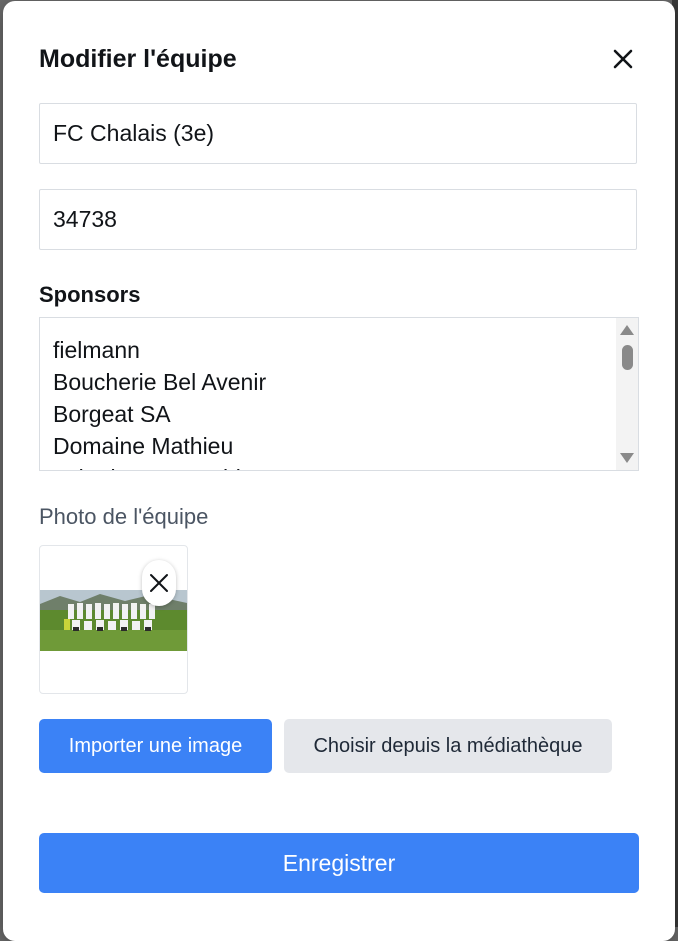 The width and height of the screenshot is (678, 941). I want to click on list-item: Laiterie Mont-Noble, so click(159, 466).